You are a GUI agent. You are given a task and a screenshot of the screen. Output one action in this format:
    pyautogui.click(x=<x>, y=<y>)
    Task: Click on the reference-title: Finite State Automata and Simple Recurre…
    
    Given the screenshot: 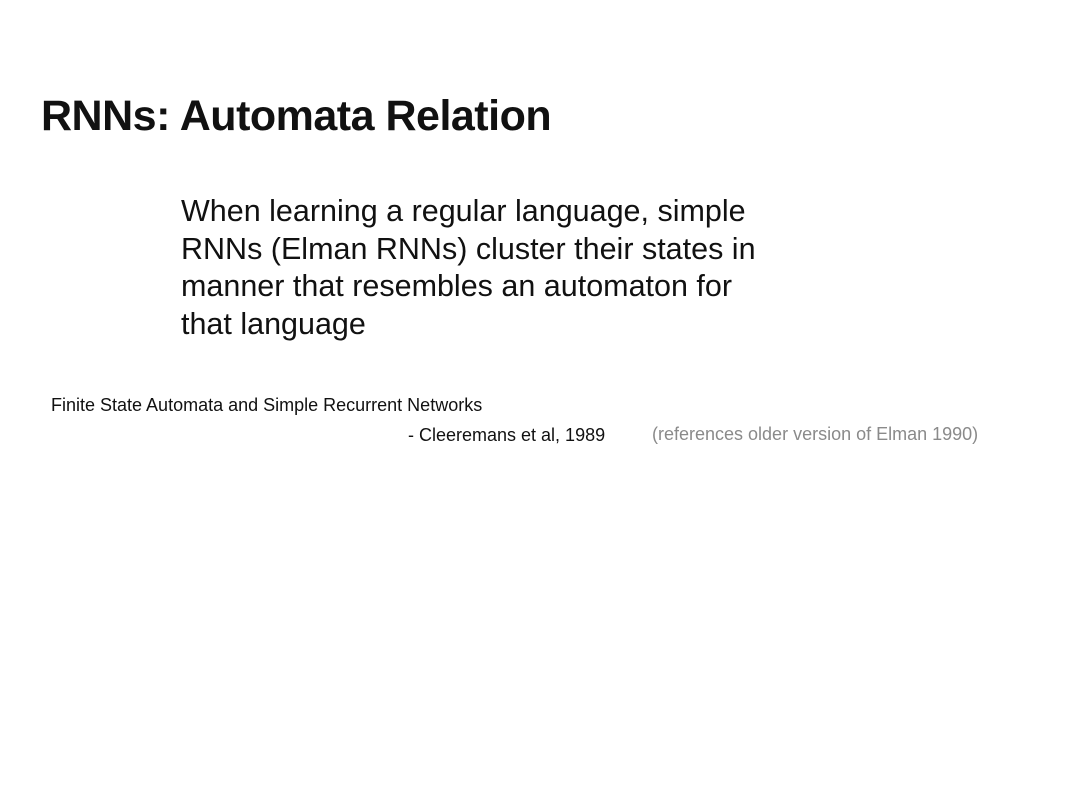 What is the action you would take?
    pyautogui.click(x=267, y=405)
    